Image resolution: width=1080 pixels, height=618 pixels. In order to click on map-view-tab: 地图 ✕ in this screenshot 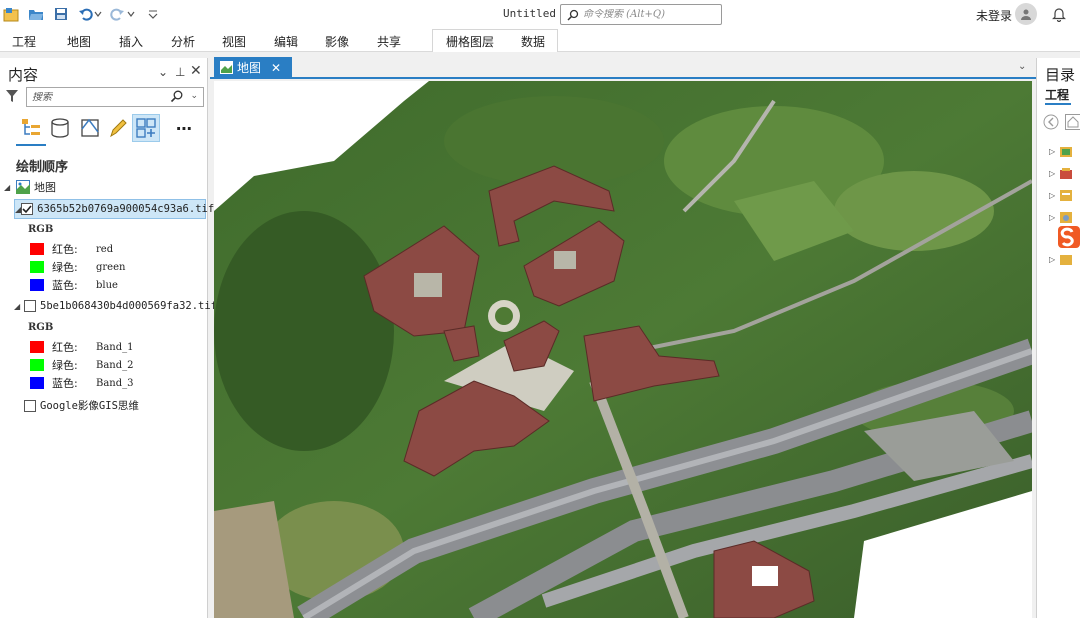, I will do `click(253, 67)`.